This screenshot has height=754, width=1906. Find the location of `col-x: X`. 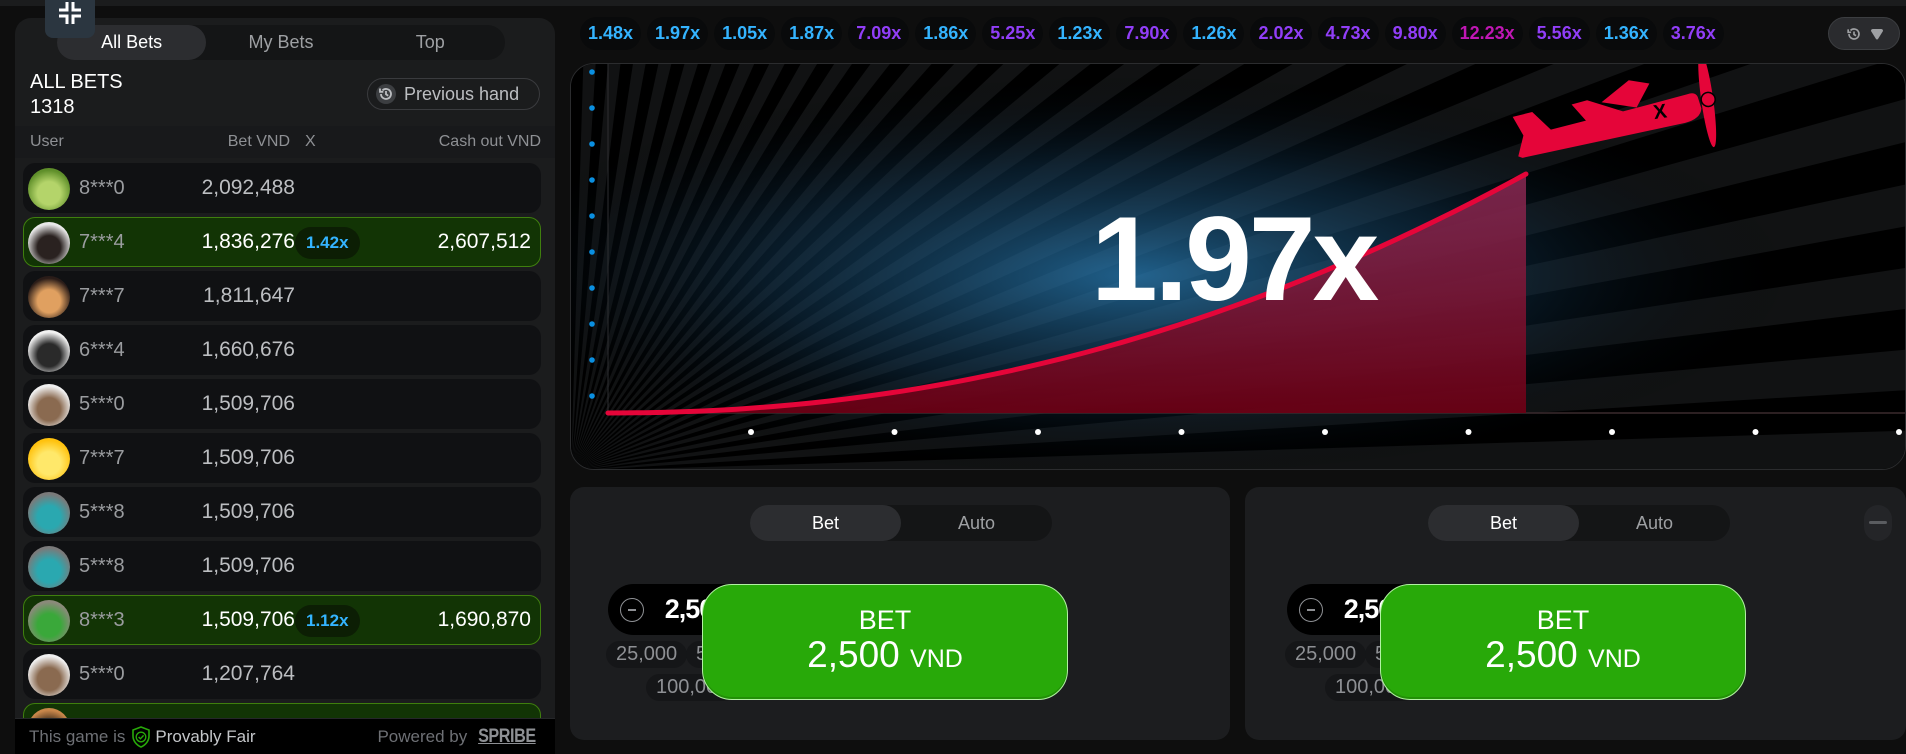

col-x: X is located at coordinates (310, 141).